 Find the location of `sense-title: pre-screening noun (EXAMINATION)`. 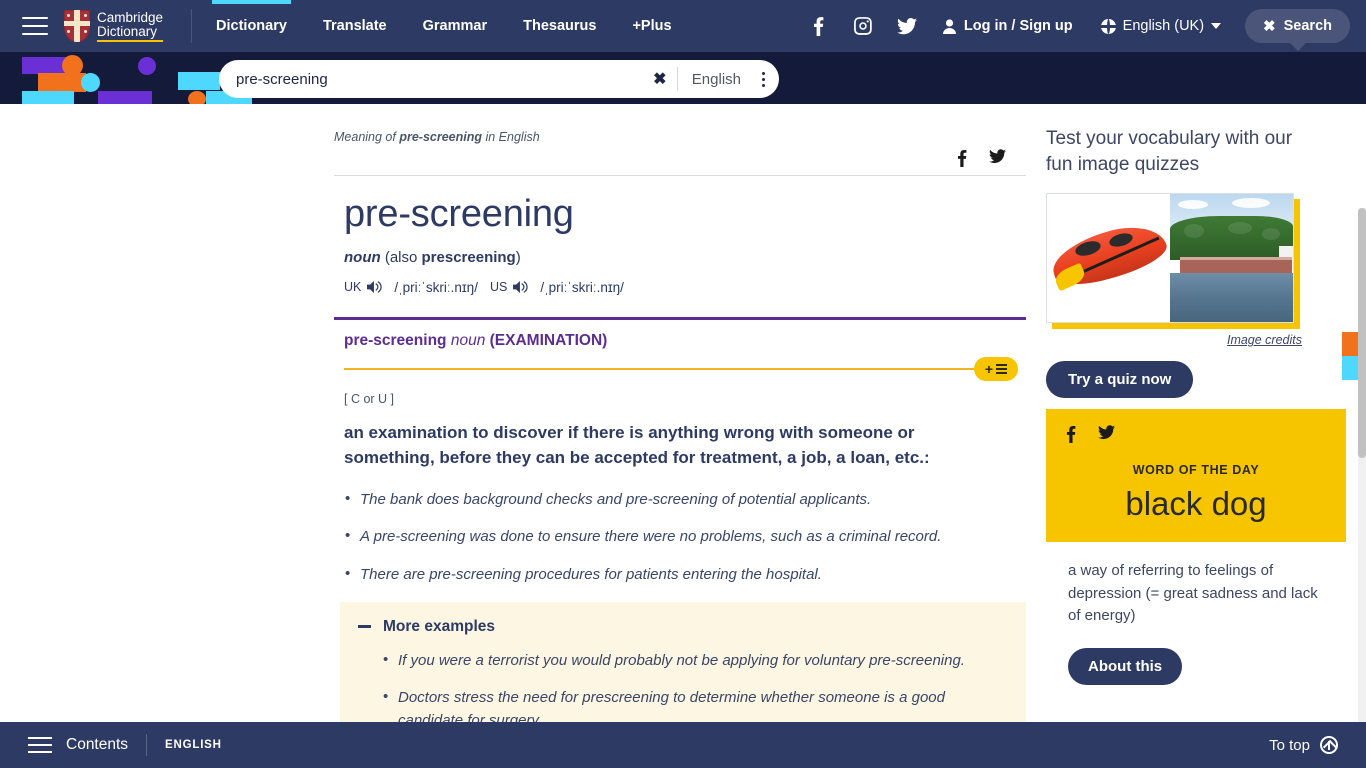

sense-title: pre-screening noun (EXAMINATION) is located at coordinates (680, 335).